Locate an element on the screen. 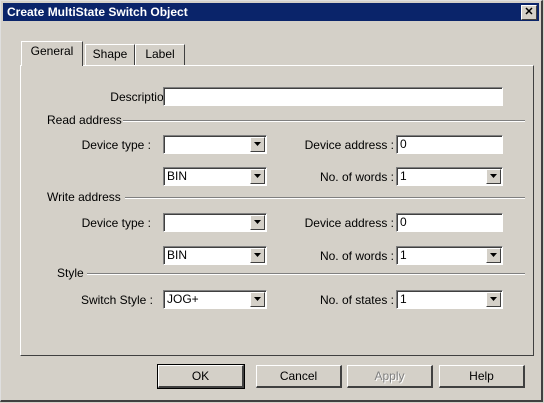  write-device-address-input: 0 is located at coordinates (449, 222).